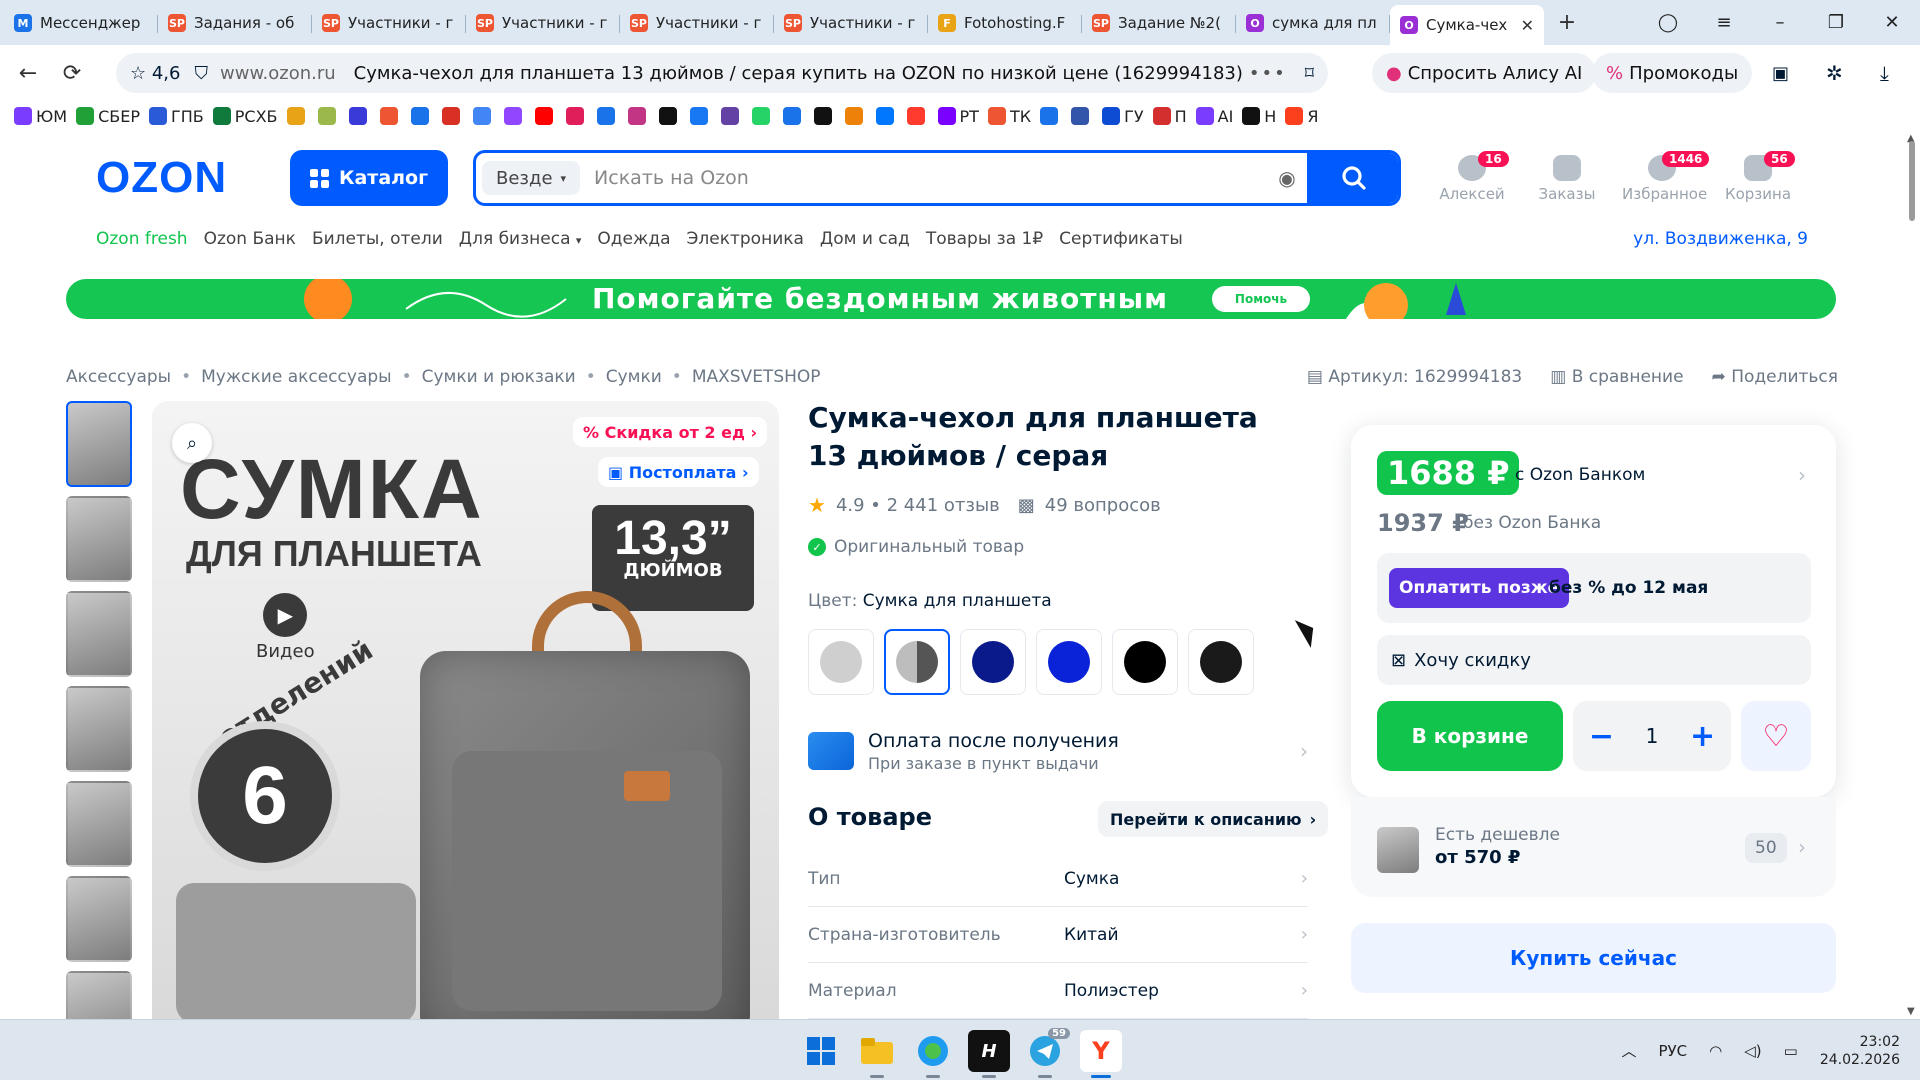  I want to click on camera-icon: ◉, so click(1287, 178).